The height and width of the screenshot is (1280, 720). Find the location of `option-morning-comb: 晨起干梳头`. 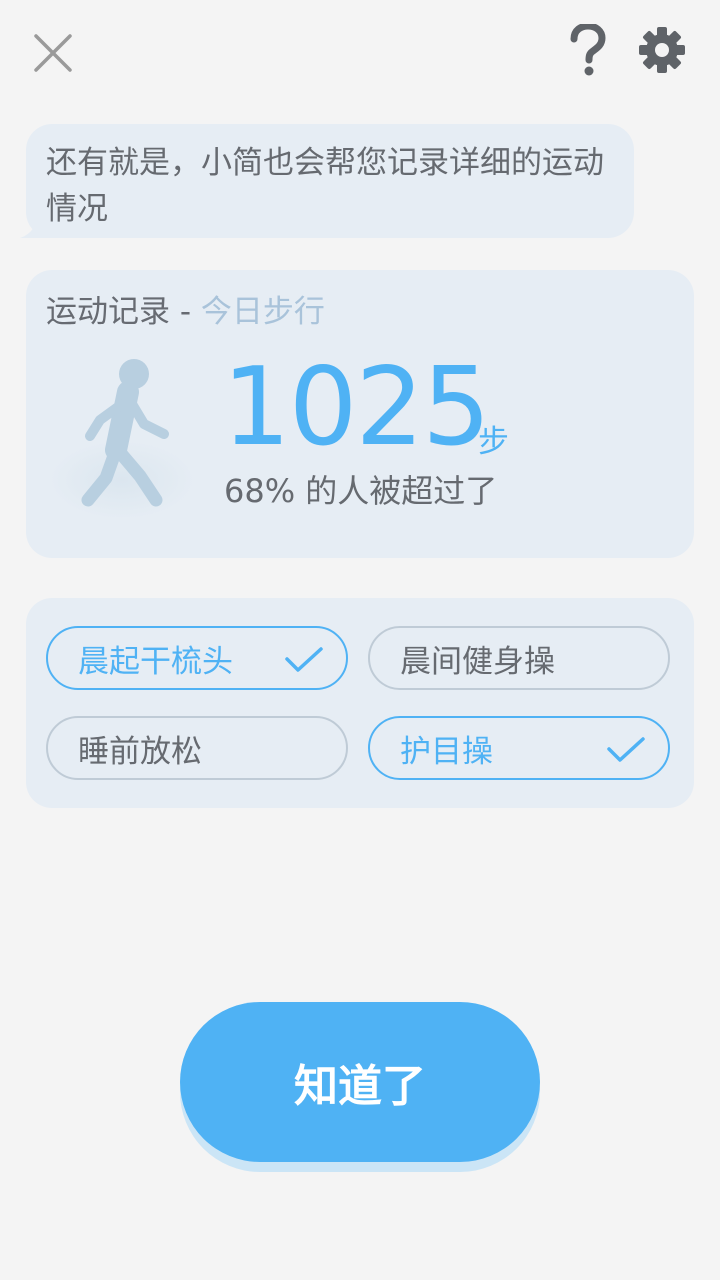

option-morning-comb: 晨起干梳头 is located at coordinates (197, 658).